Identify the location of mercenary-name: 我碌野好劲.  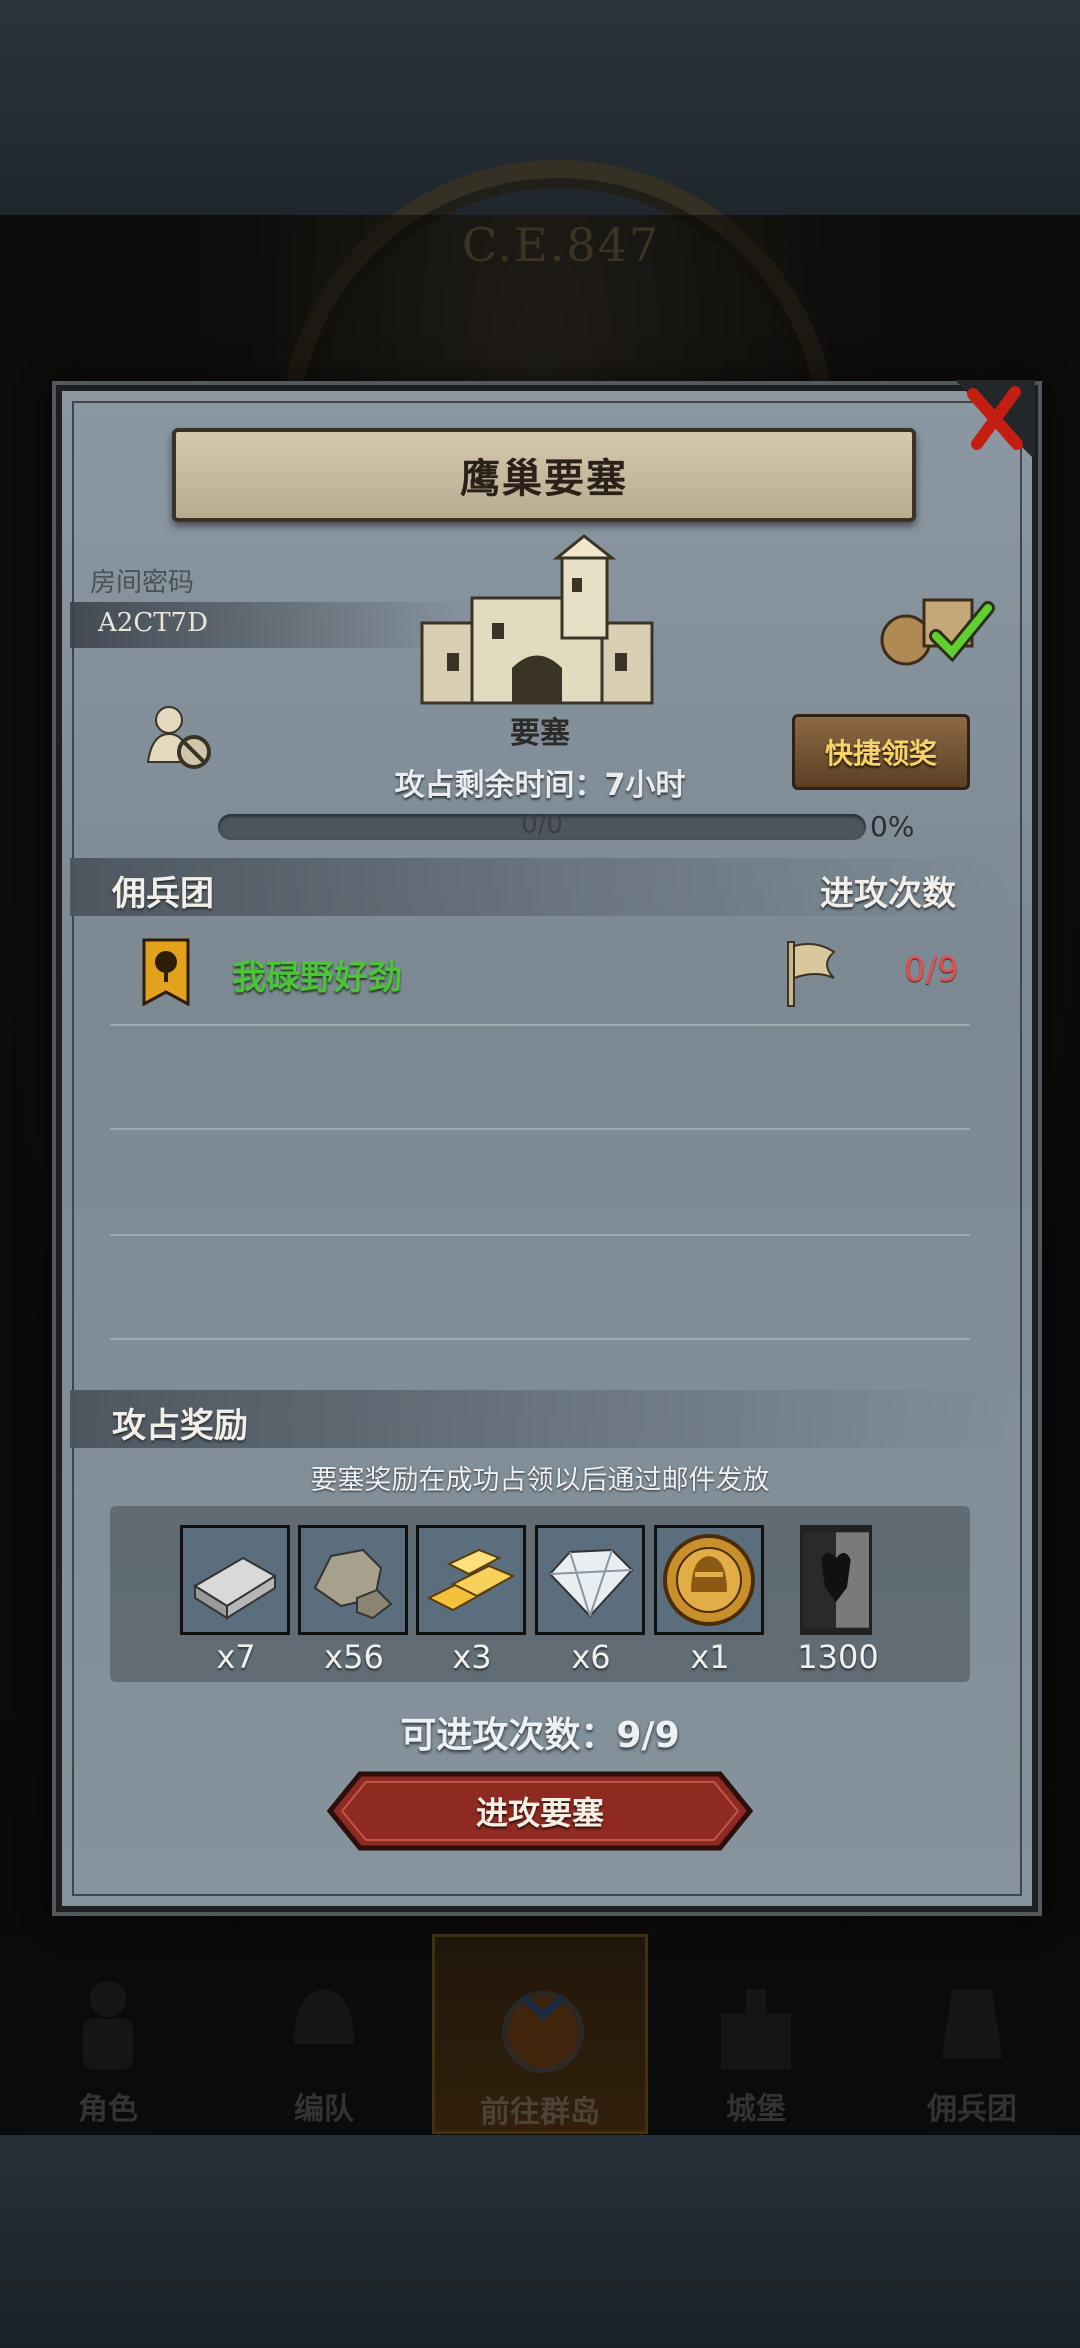
(317, 974).